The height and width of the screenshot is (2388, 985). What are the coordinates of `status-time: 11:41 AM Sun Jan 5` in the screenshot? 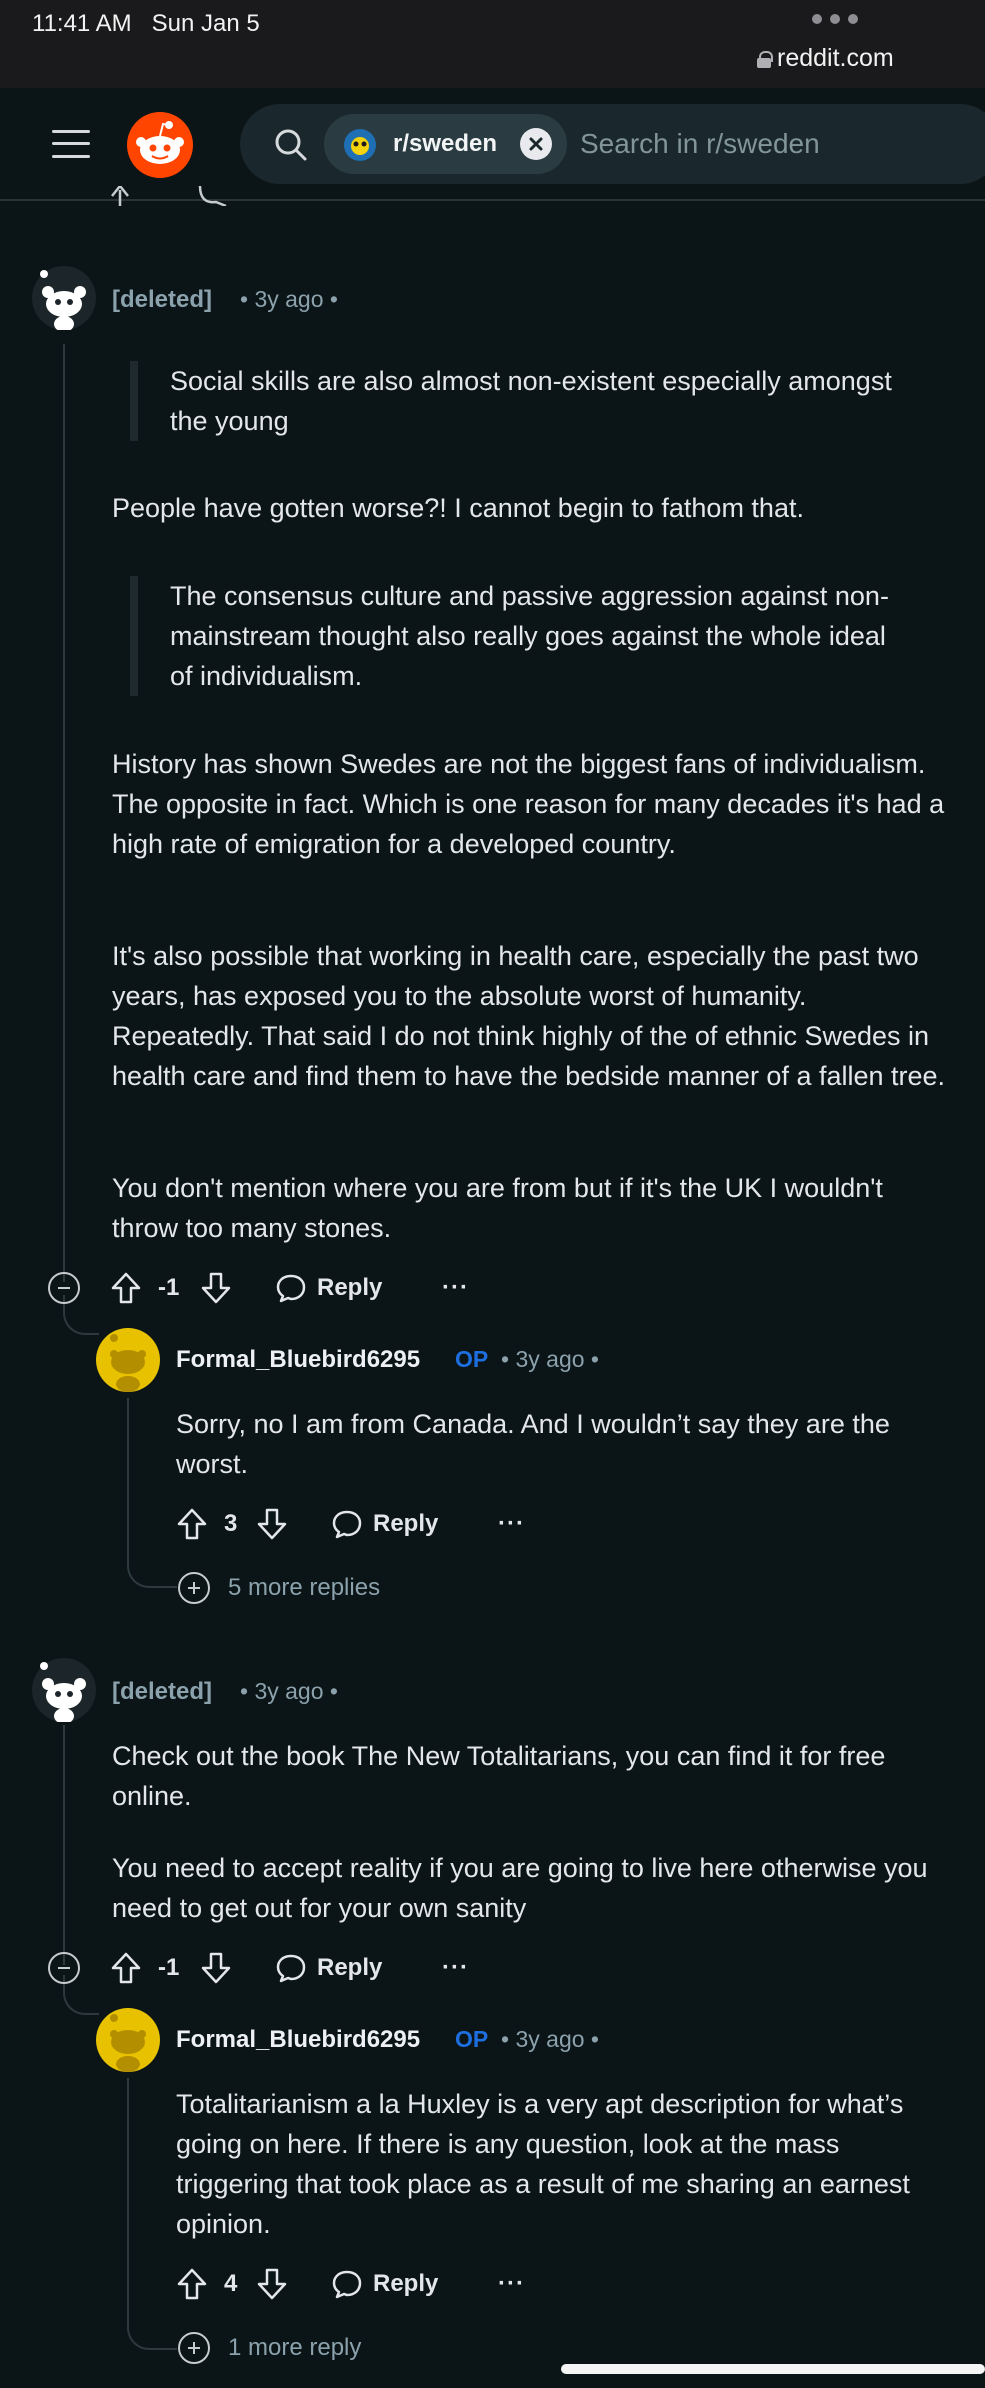 It's located at (146, 23).